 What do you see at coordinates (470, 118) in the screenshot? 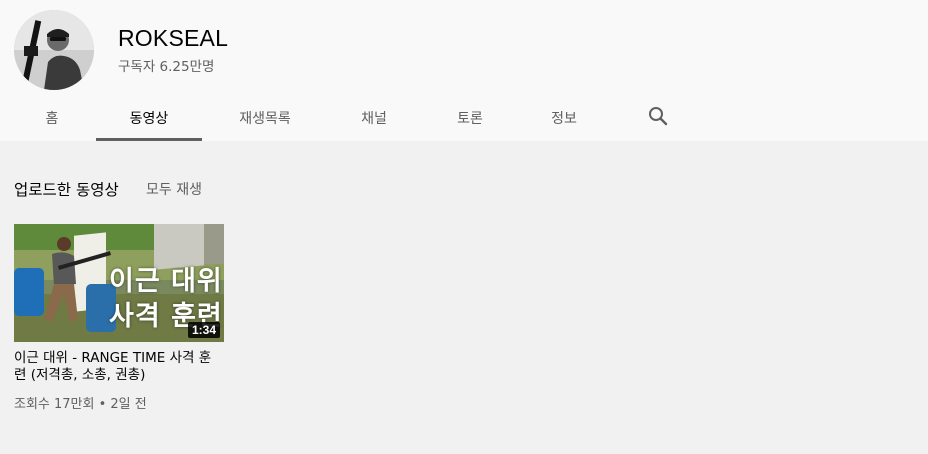
I see `tab-discussion: 토론` at bounding box center [470, 118].